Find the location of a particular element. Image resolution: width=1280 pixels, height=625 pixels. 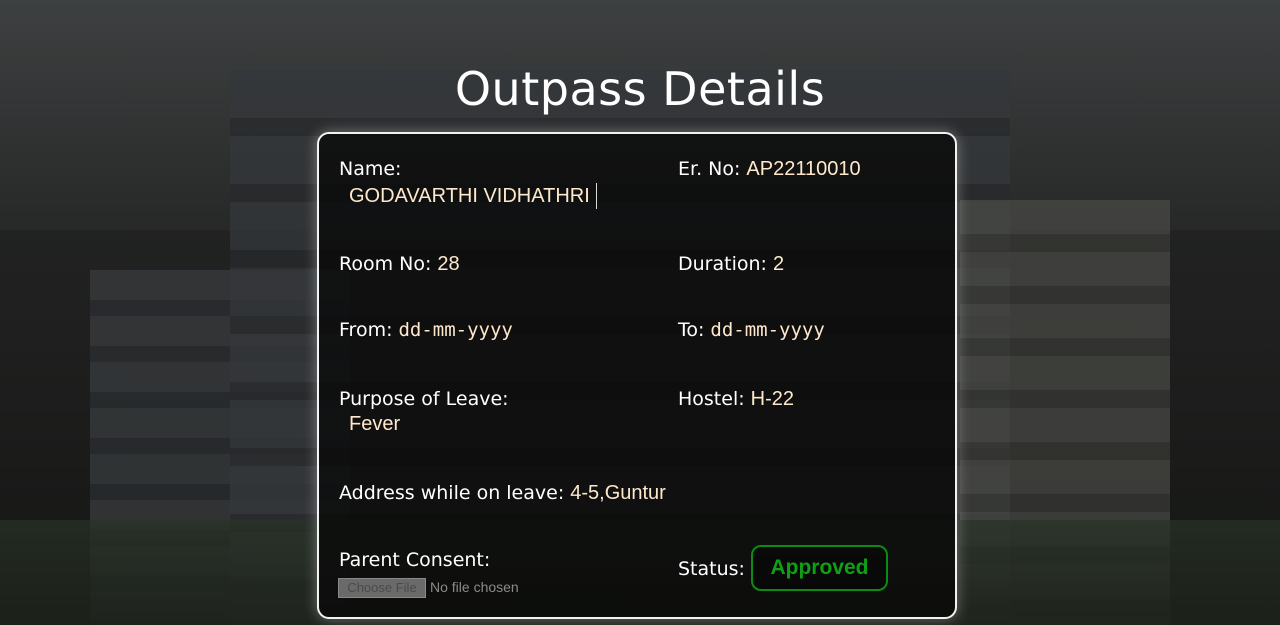

duration-label: Duration: is located at coordinates (722, 264).